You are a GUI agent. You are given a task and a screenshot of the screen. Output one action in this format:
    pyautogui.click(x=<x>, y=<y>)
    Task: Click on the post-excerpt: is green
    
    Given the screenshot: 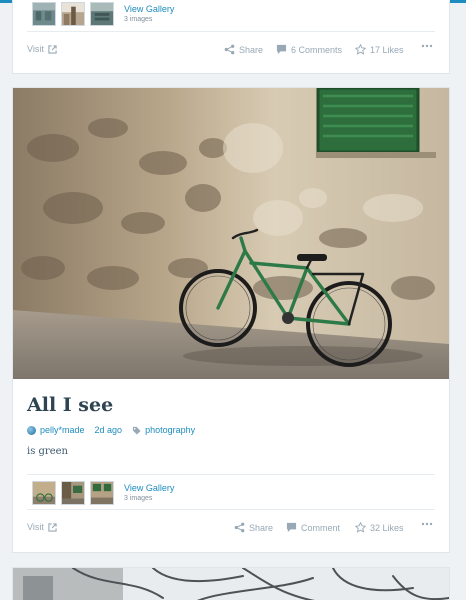 What is the action you would take?
    pyautogui.click(x=47, y=451)
    